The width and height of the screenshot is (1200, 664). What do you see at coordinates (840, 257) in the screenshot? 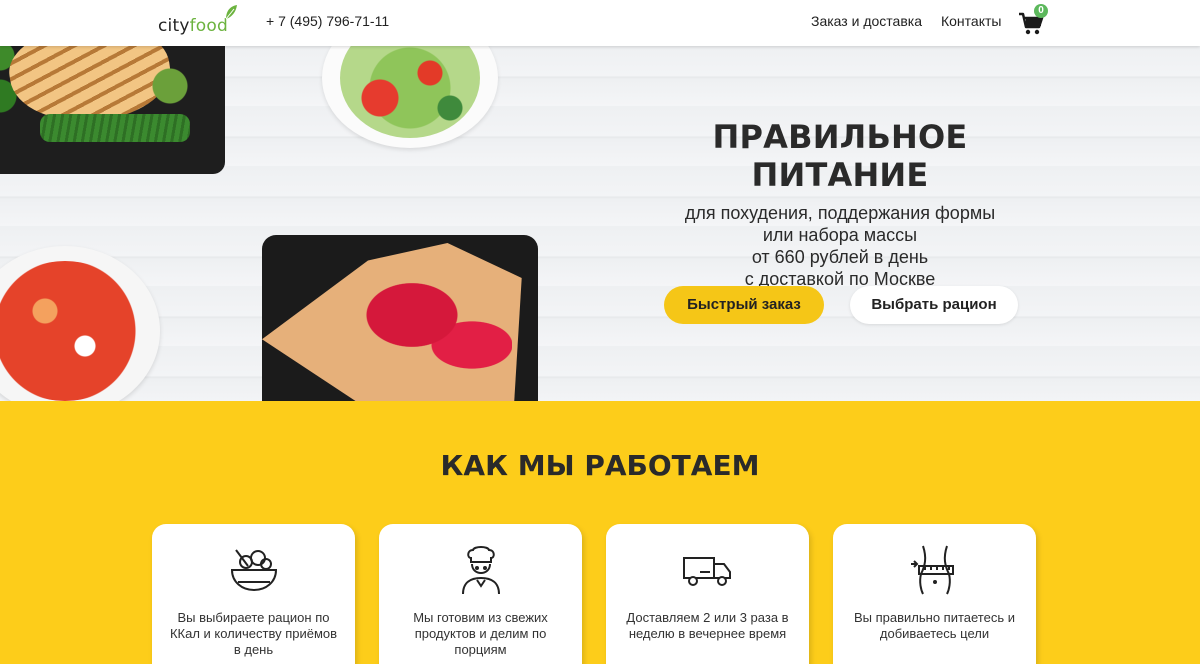
I see `hero-line: от 660 рублей в день` at bounding box center [840, 257].